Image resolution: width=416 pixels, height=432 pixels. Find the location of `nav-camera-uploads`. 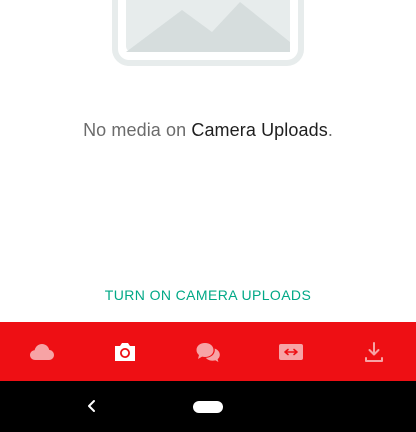

nav-camera-uploads is located at coordinates (124, 351).